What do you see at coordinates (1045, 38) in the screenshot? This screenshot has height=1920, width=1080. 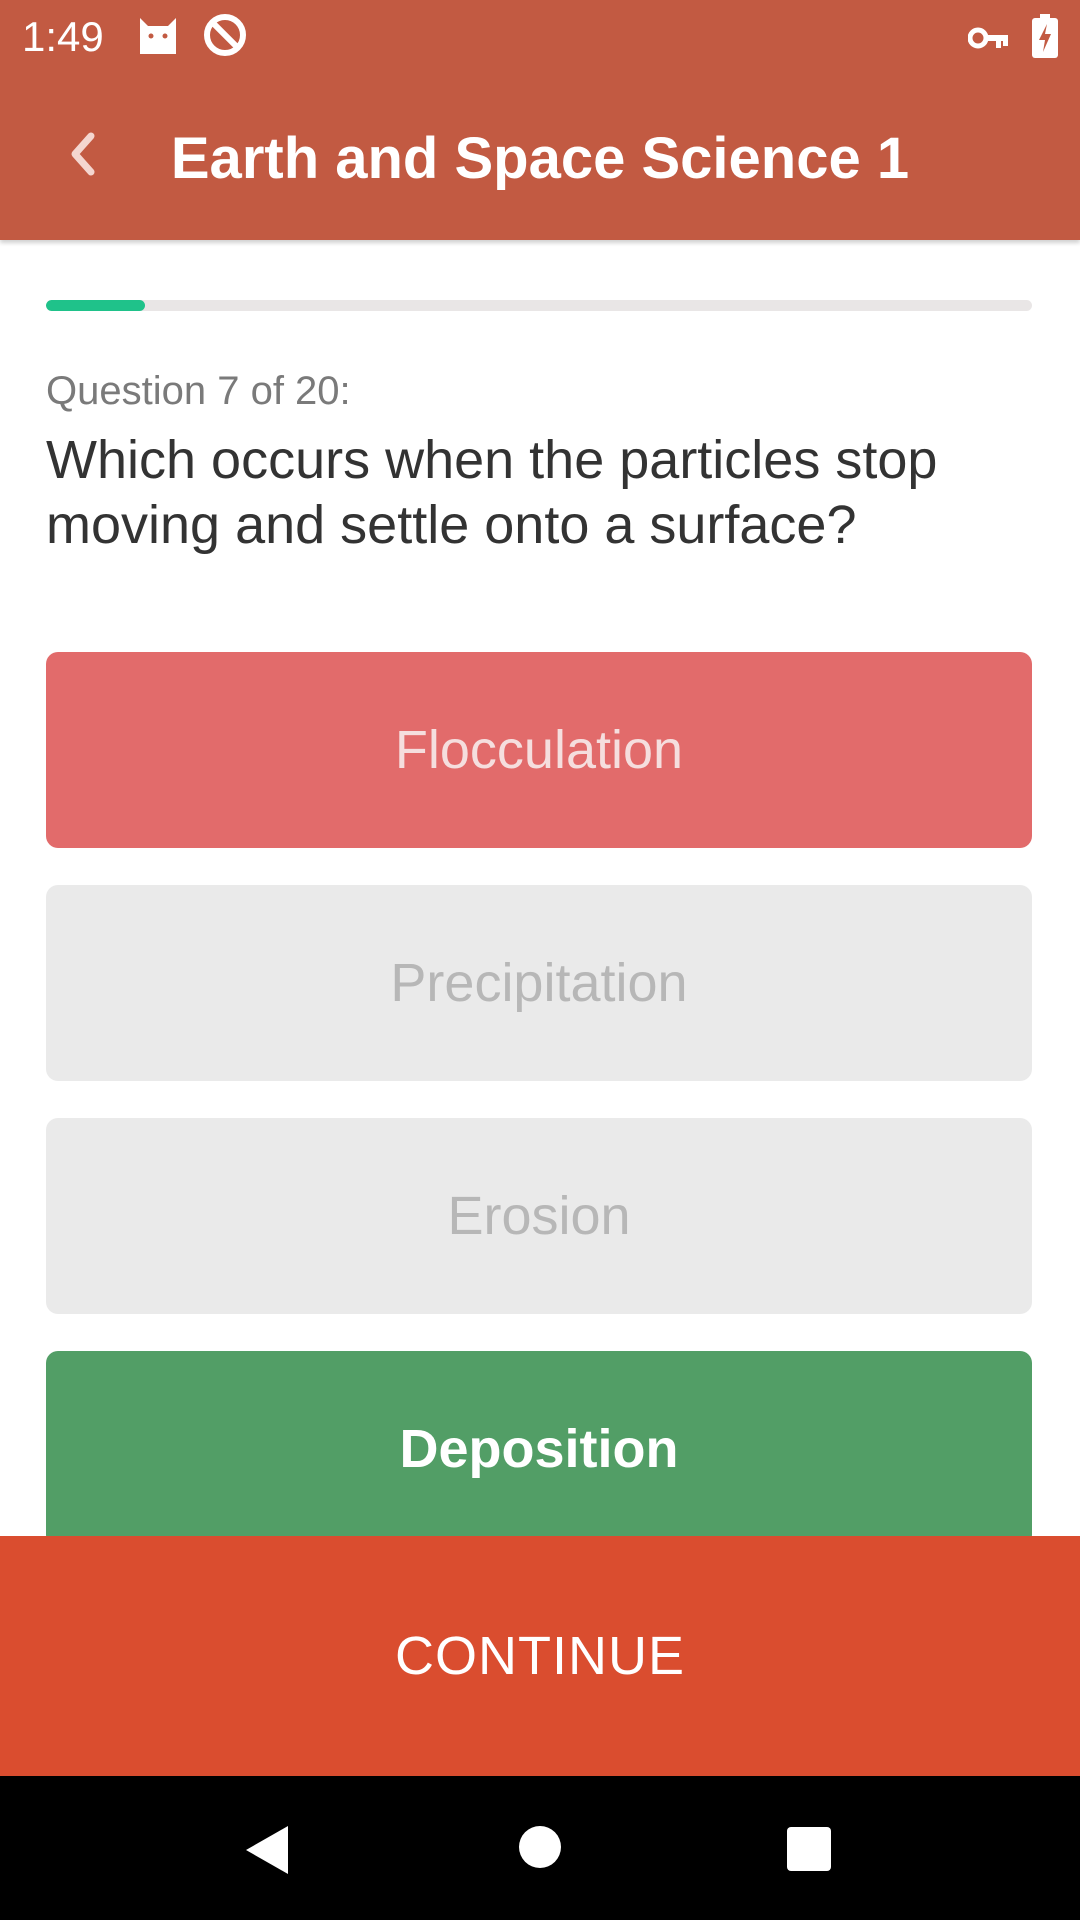 I see `battery-charging-icon` at bounding box center [1045, 38].